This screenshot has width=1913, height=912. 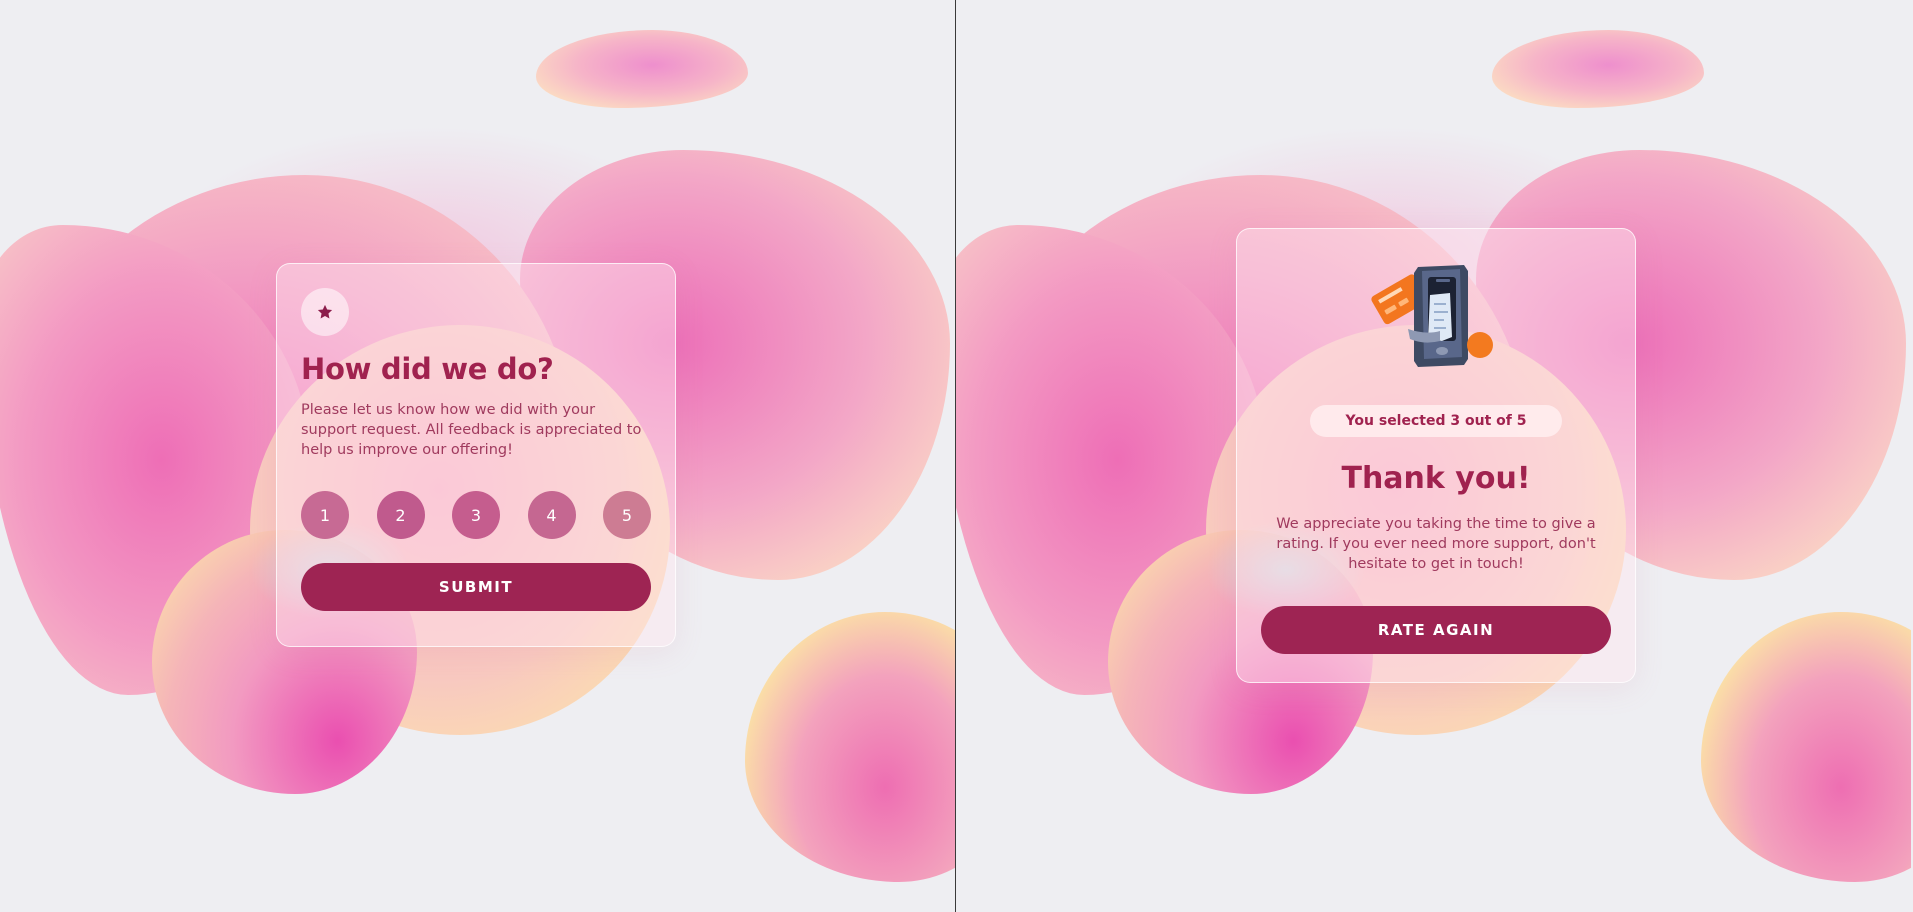 I want to click on rating-options: 1 2 3 4 5, so click(x=476, y=515).